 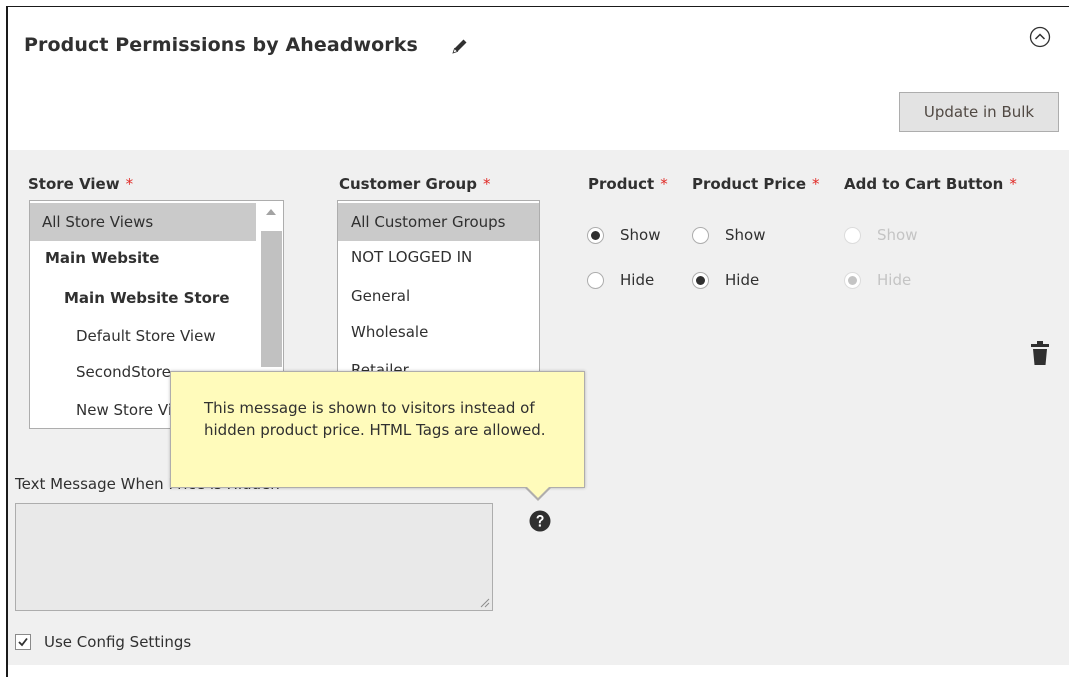 I want to click on price-show-label: Show, so click(x=745, y=235).